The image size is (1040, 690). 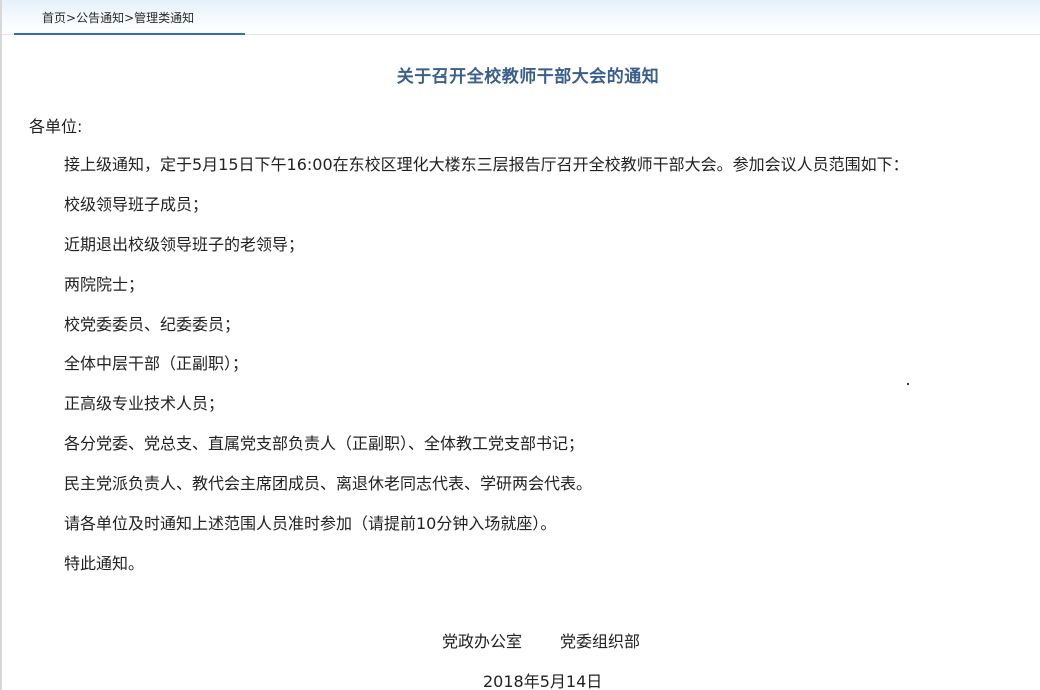 I want to click on breadcrumb-underline, so click(x=129, y=34).